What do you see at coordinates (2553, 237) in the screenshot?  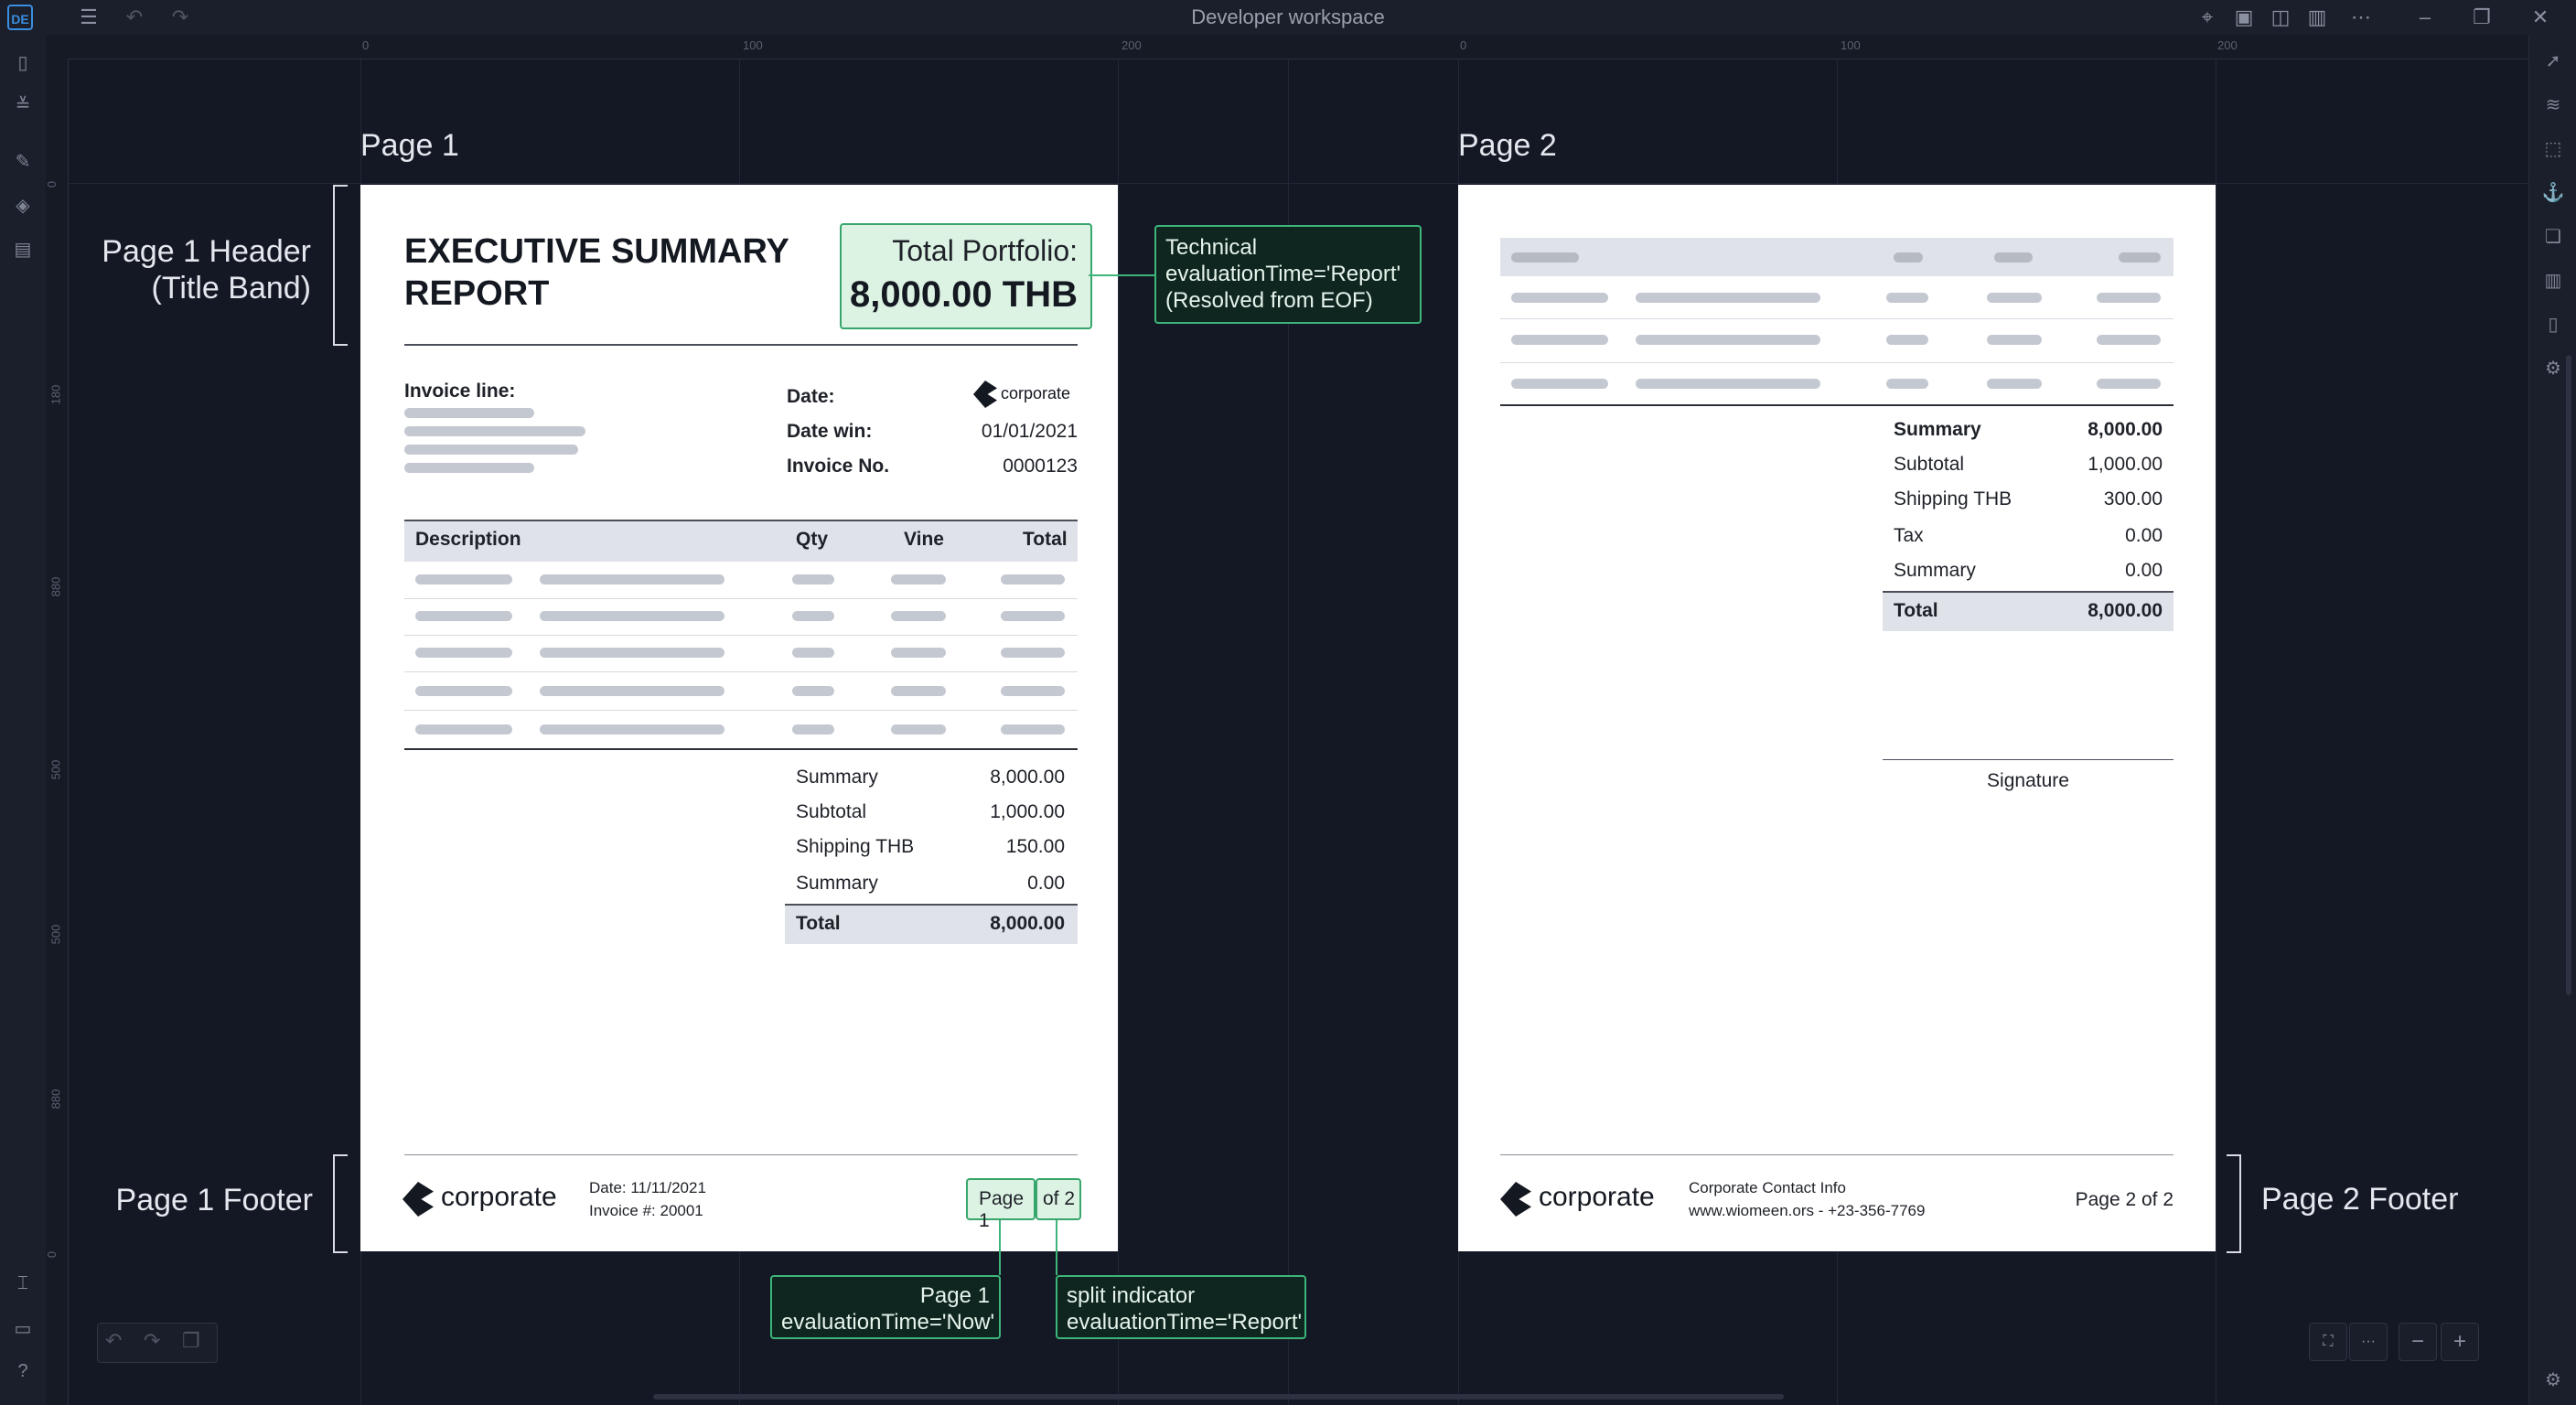 I see `copy-icon: ❏` at bounding box center [2553, 237].